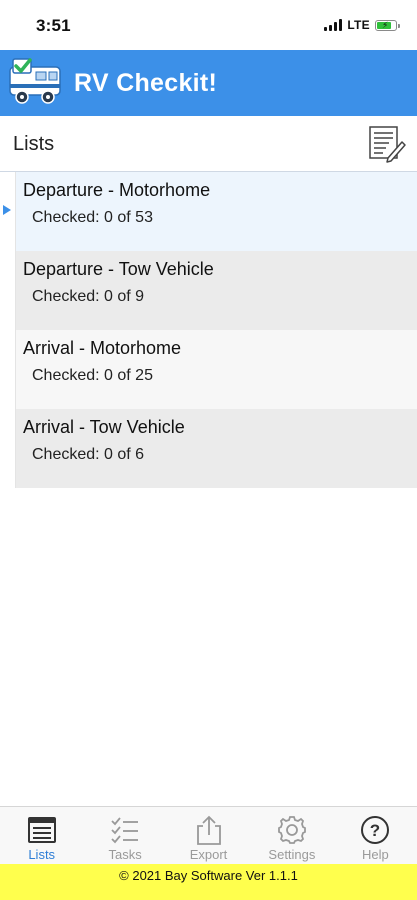  I want to click on list-item: Arrival - Tow Vehicle Checked: 0 of 6, so click(208, 448).